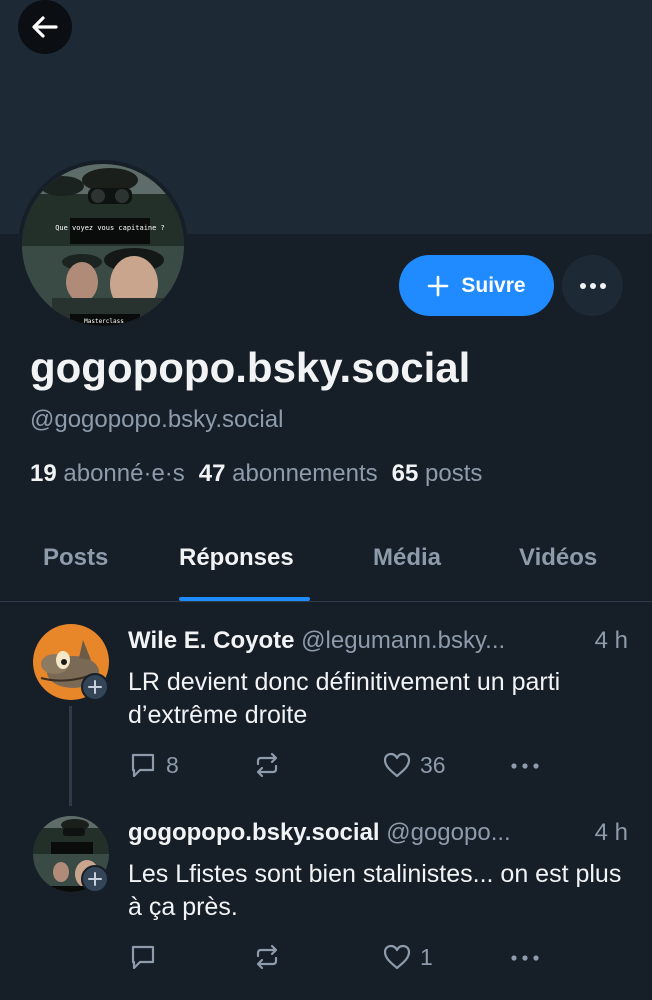  What do you see at coordinates (211, 640) in the screenshot?
I see `post-author-name: Wile E. Coyote` at bounding box center [211, 640].